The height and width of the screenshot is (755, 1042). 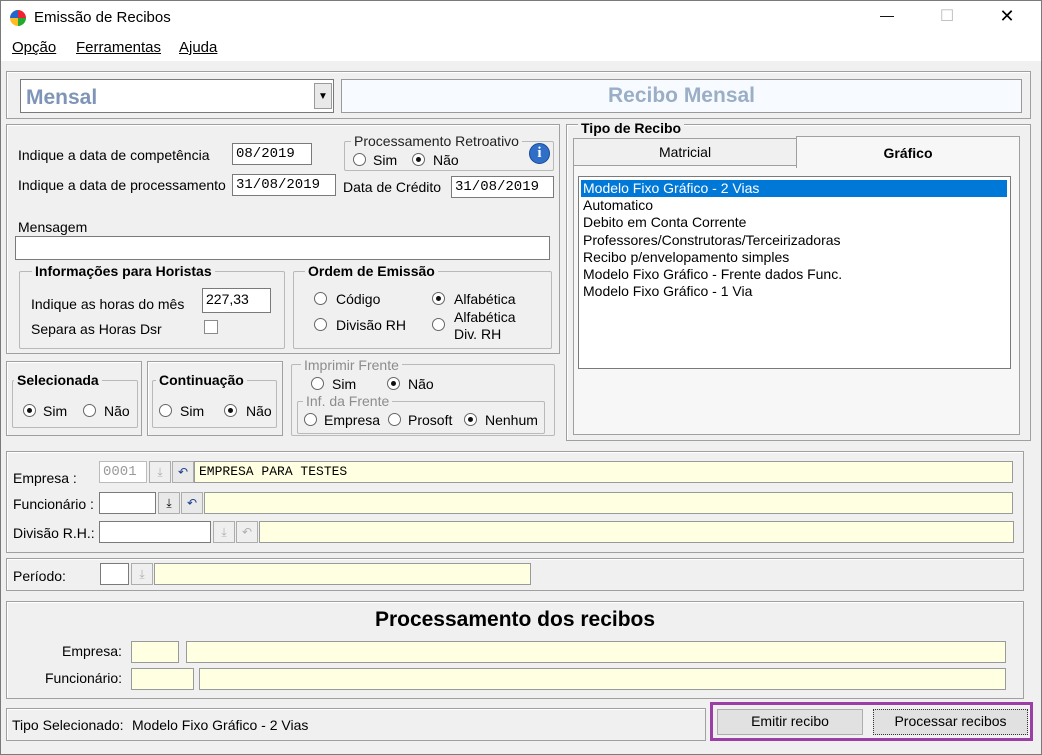 I want to click on continuacao-nao-label: Não, so click(x=259, y=411).